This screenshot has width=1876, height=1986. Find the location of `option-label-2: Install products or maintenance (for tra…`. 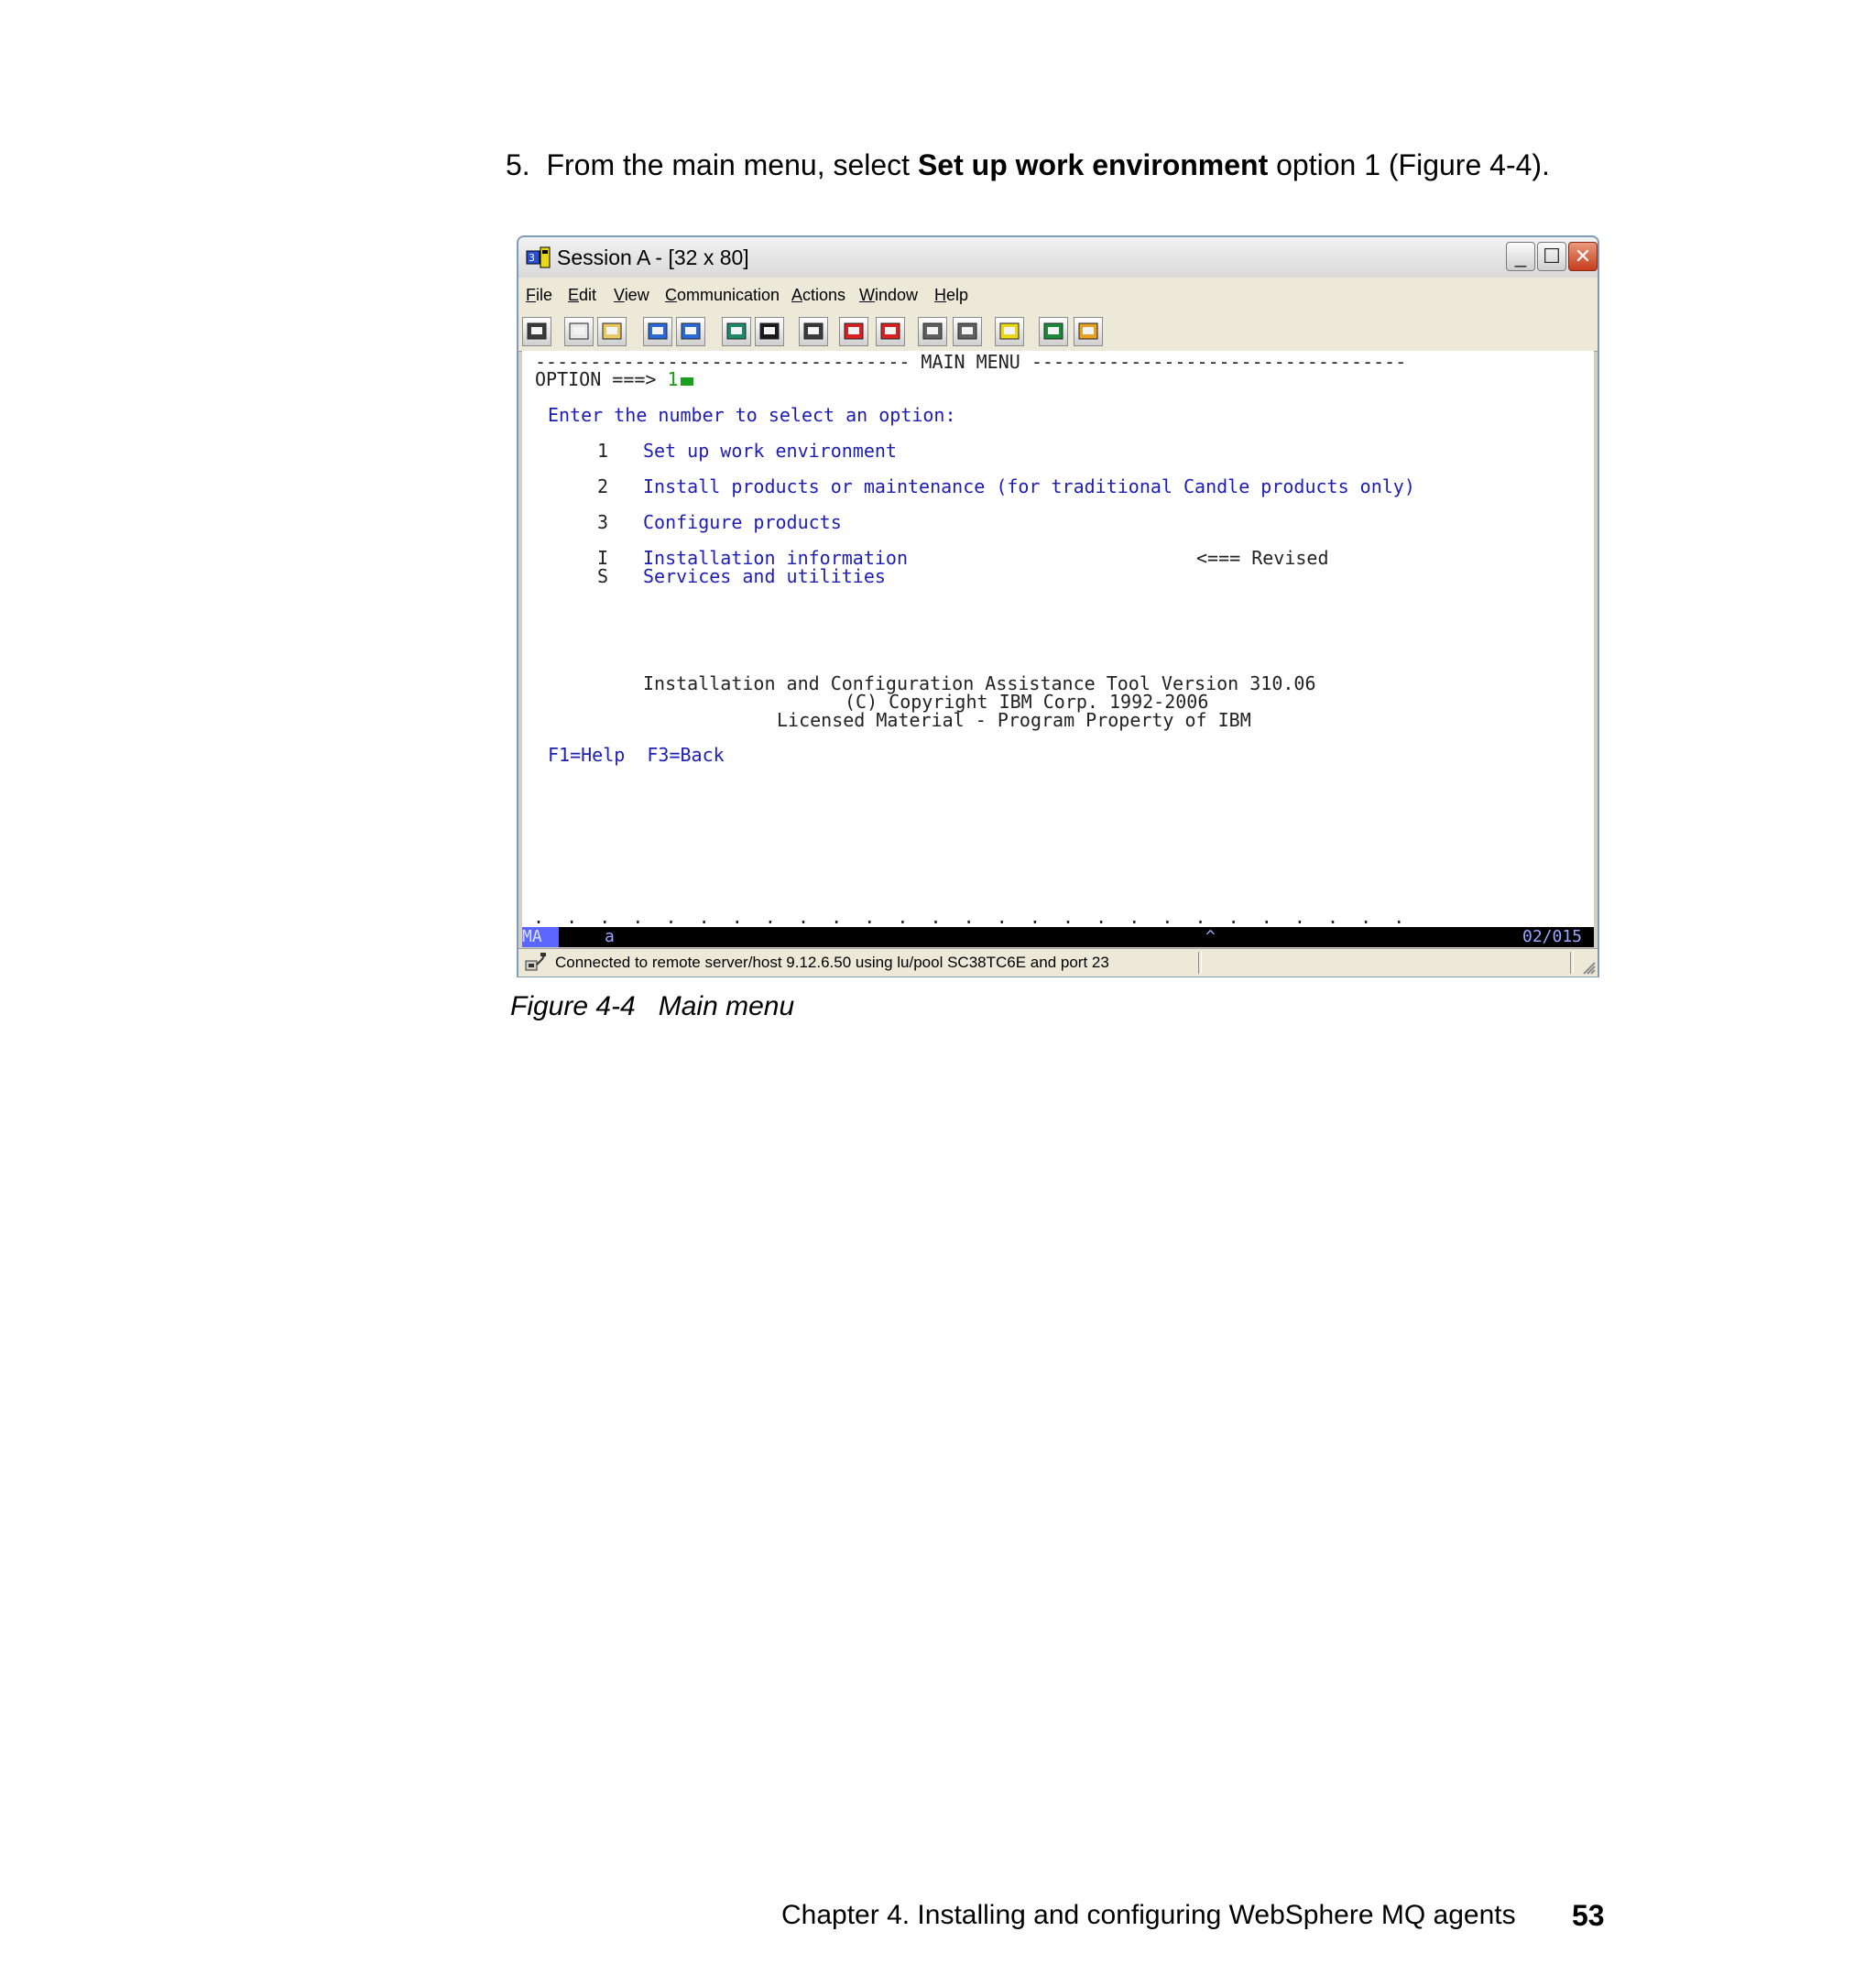

option-label-2: Install products or maintenance (for tra… is located at coordinates (1029, 486).